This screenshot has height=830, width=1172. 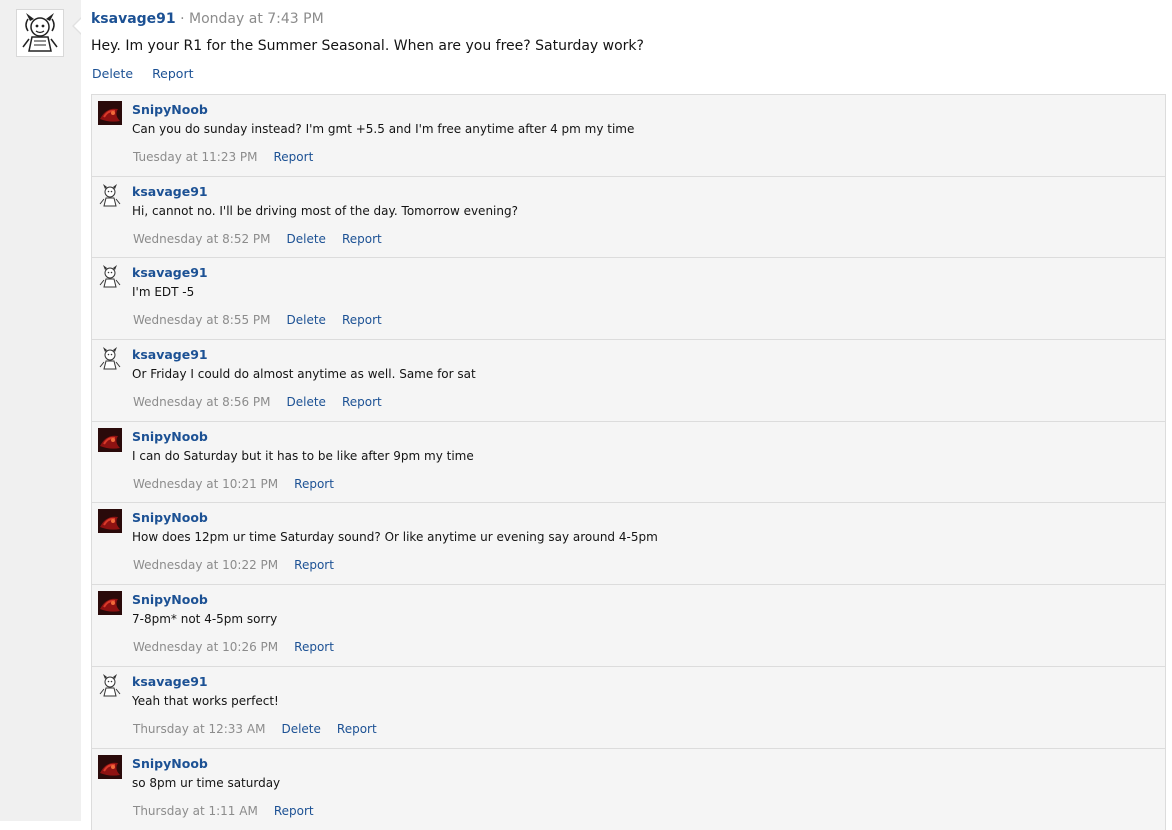 What do you see at coordinates (256, 19) in the screenshot?
I see `post-timestamp: Monday at 7:43 PM` at bounding box center [256, 19].